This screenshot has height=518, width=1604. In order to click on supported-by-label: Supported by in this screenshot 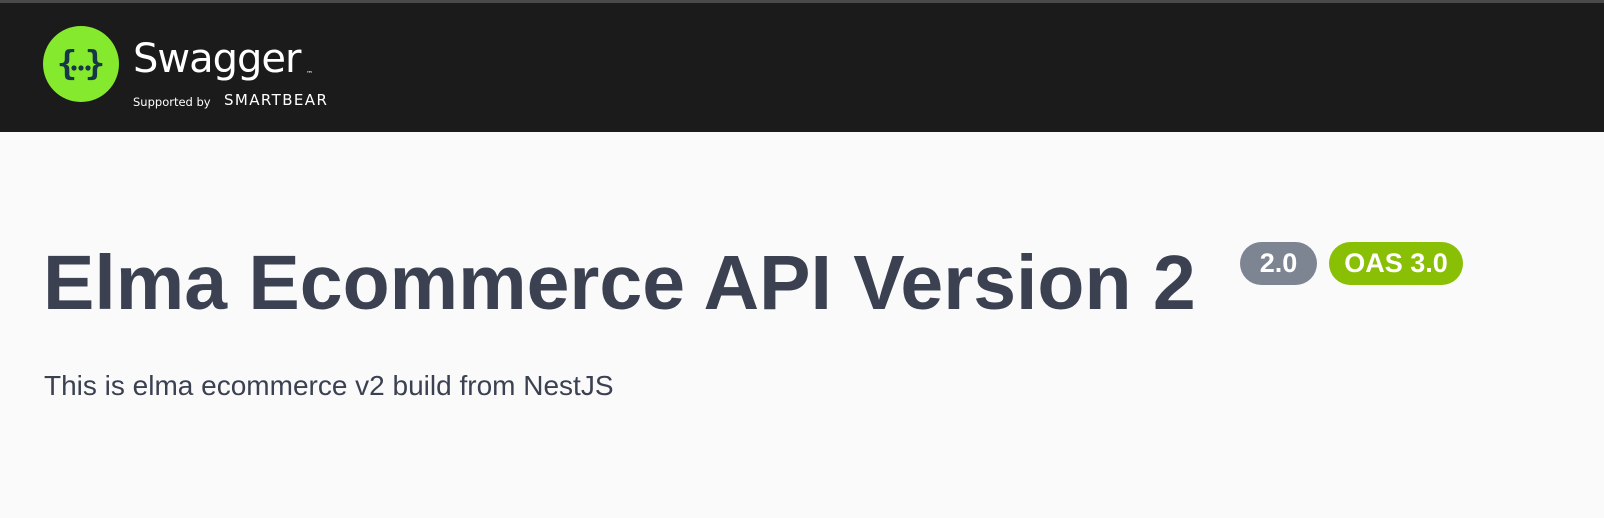, I will do `click(172, 102)`.